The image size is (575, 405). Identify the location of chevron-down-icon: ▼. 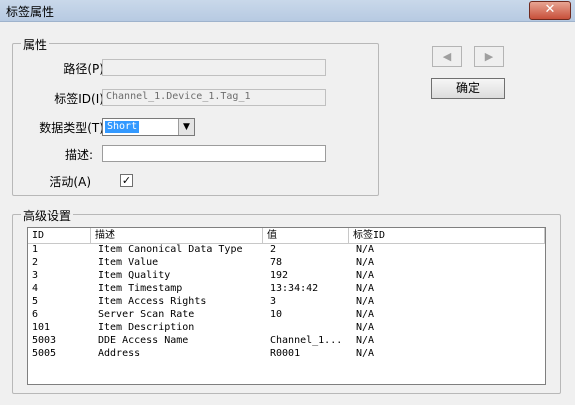
(186, 127).